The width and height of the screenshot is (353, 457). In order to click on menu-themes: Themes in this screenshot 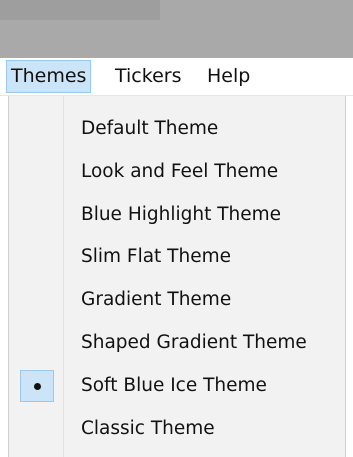, I will do `click(49, 76)`.